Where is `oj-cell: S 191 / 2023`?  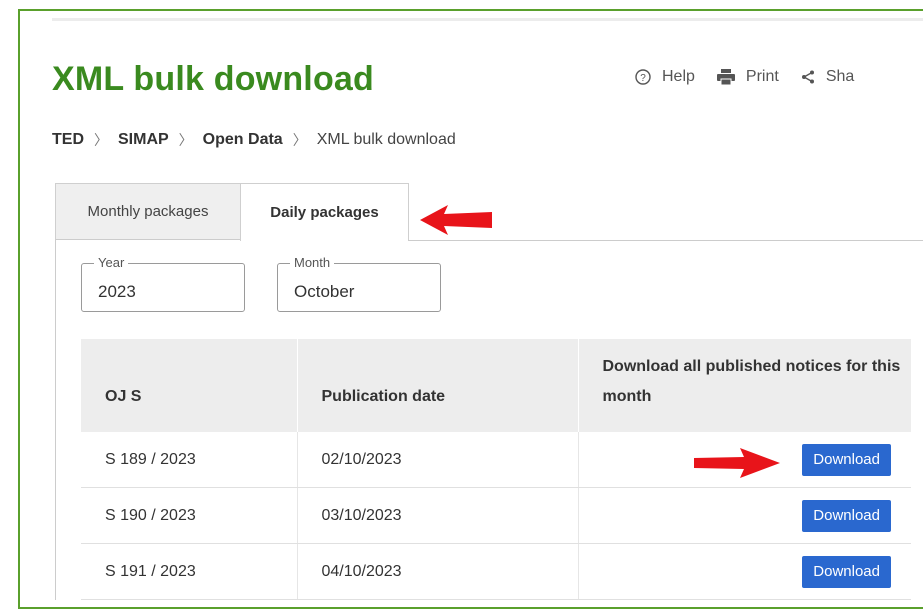 oj-cell: S 191 / 2023 is located at coordinates (189, 571).